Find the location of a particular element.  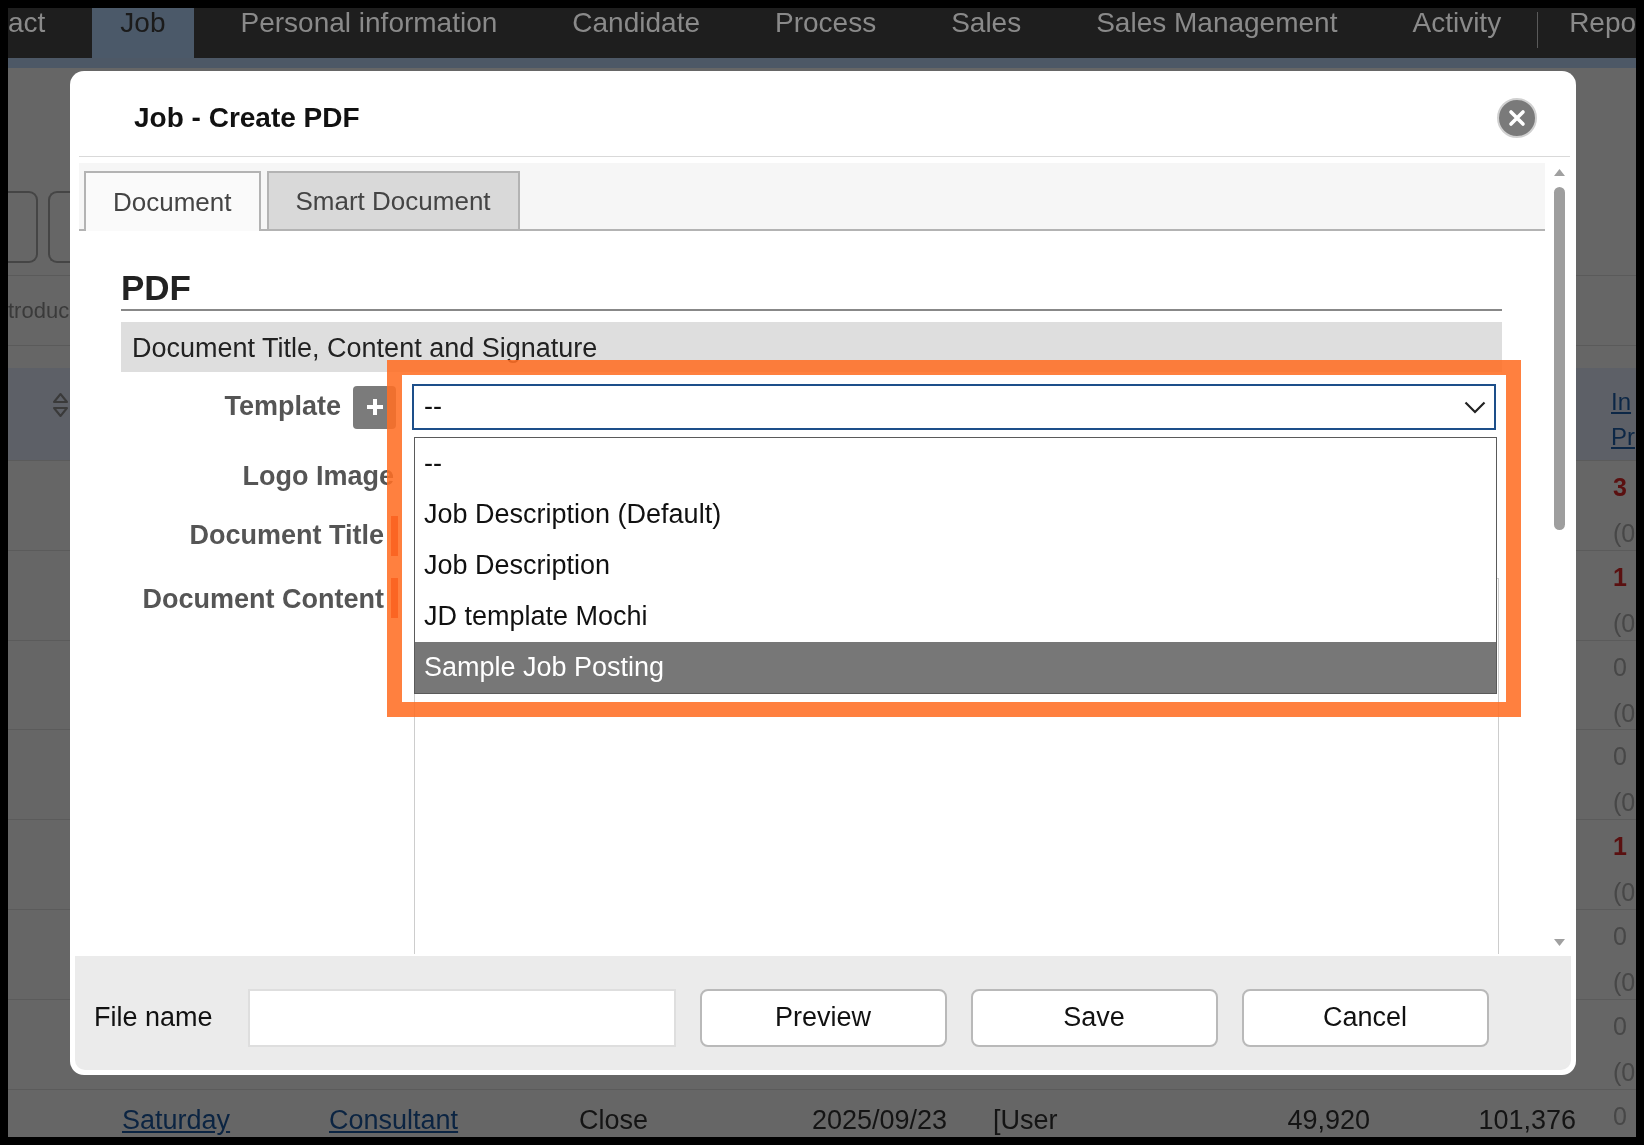

dialog-tab: Document is located at coordinates (172, 201).